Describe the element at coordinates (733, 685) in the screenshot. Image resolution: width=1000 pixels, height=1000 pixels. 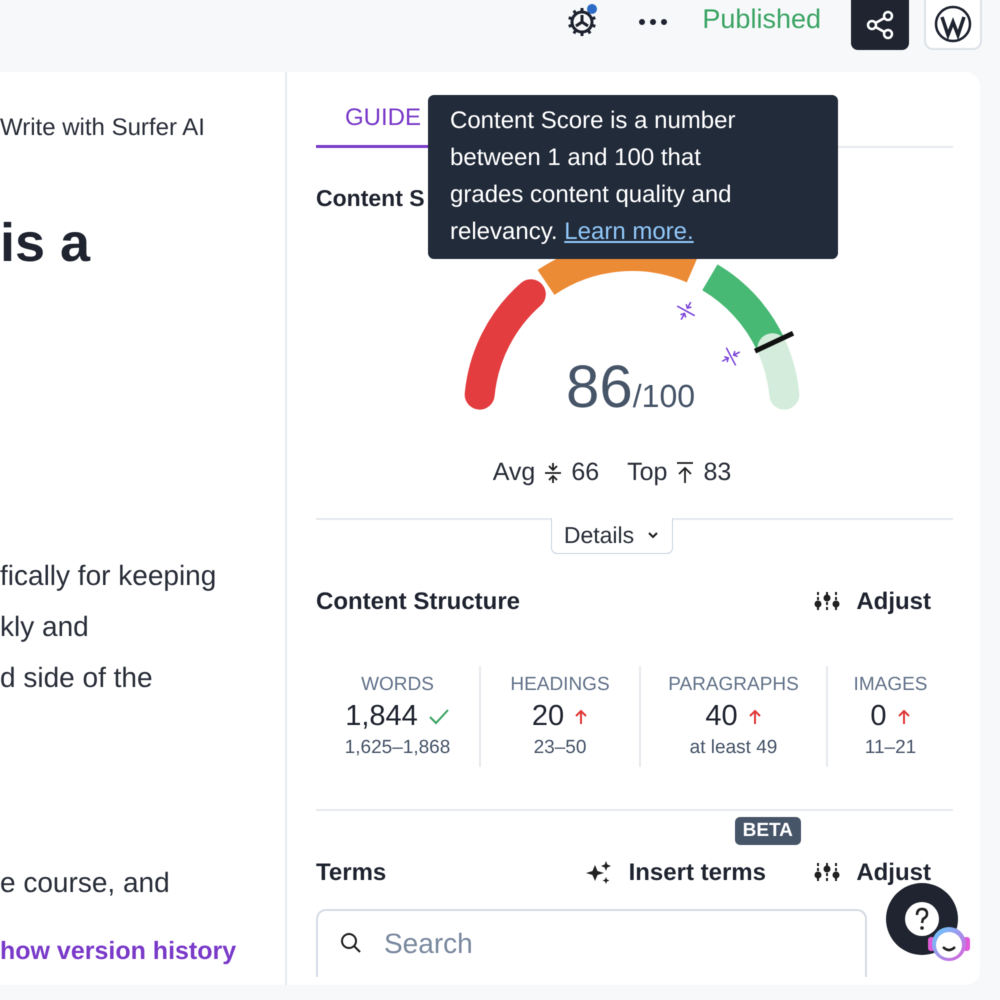
I see `stat-label: PARAGRAPHS` at that location.